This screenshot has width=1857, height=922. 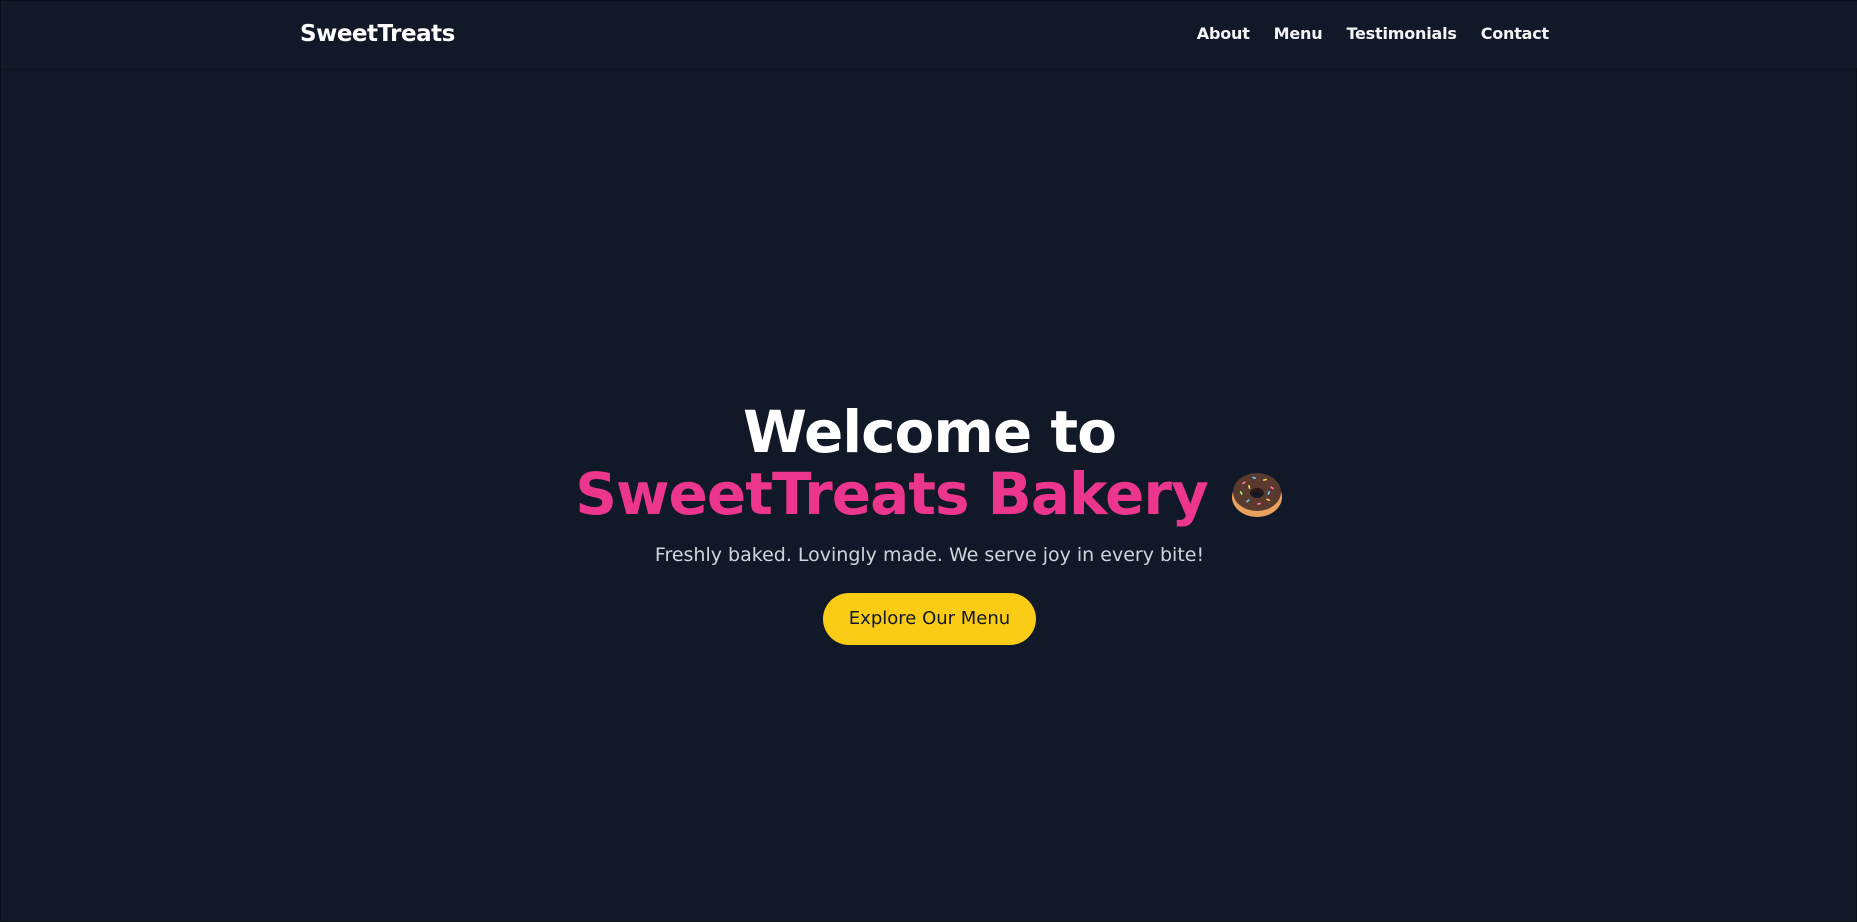 I want to click on nav-link-testimonials: Testimonials, so click(x=1401, y=33).